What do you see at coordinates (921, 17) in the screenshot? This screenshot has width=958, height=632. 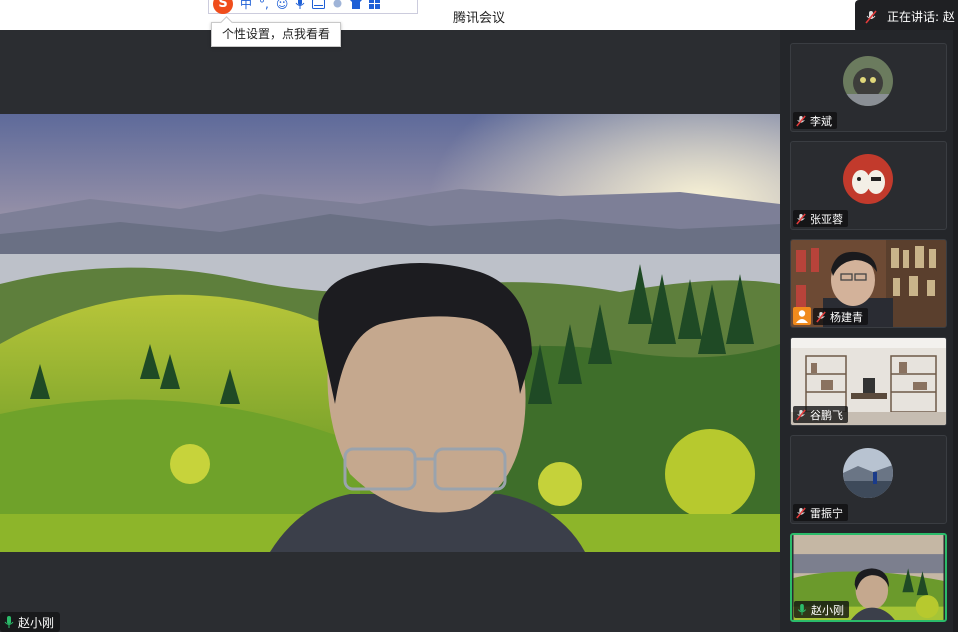 I see `speaking-text: 正在讲话: 赵` at bounding box center [921, 17].